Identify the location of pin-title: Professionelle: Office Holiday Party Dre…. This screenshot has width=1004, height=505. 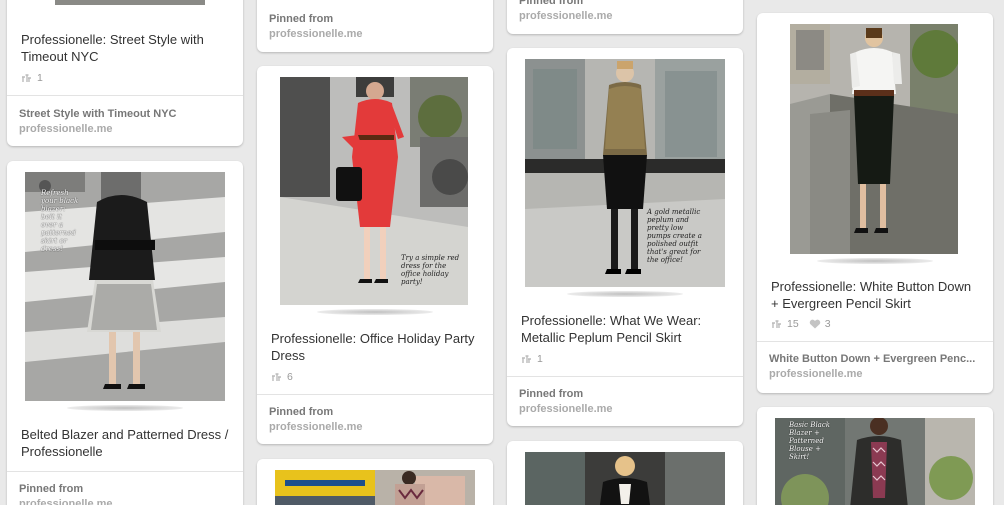
(376, 347).